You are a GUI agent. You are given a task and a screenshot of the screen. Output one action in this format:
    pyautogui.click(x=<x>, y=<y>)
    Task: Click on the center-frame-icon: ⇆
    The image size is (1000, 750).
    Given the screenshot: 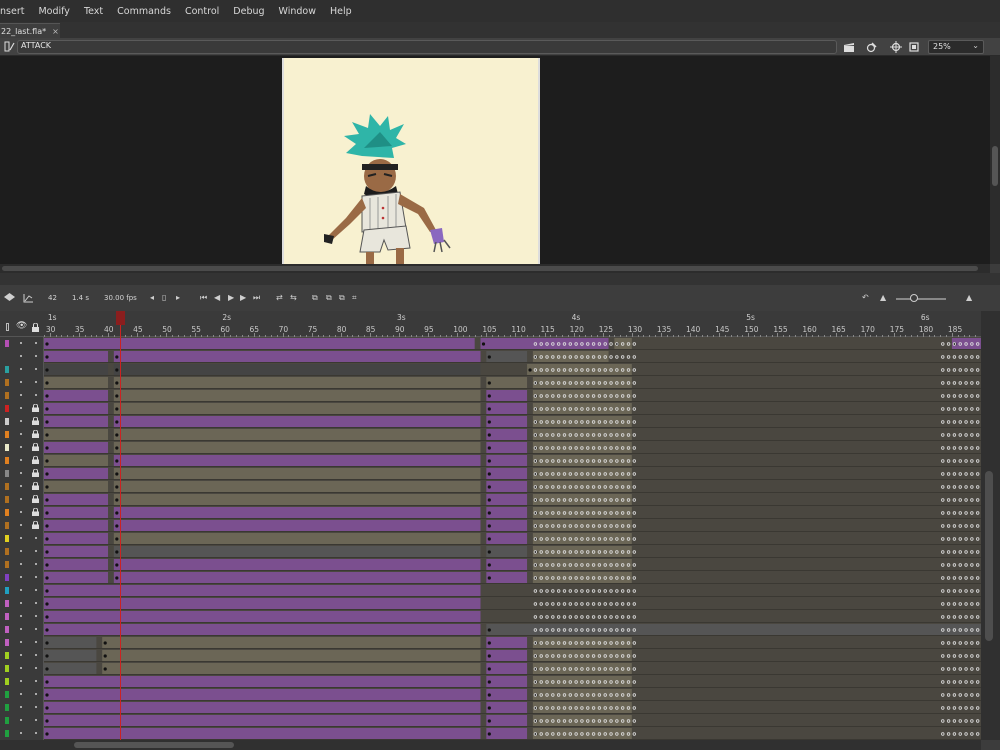 What is the action you would take?
    pyautogui.click(x=293, y=298)
    